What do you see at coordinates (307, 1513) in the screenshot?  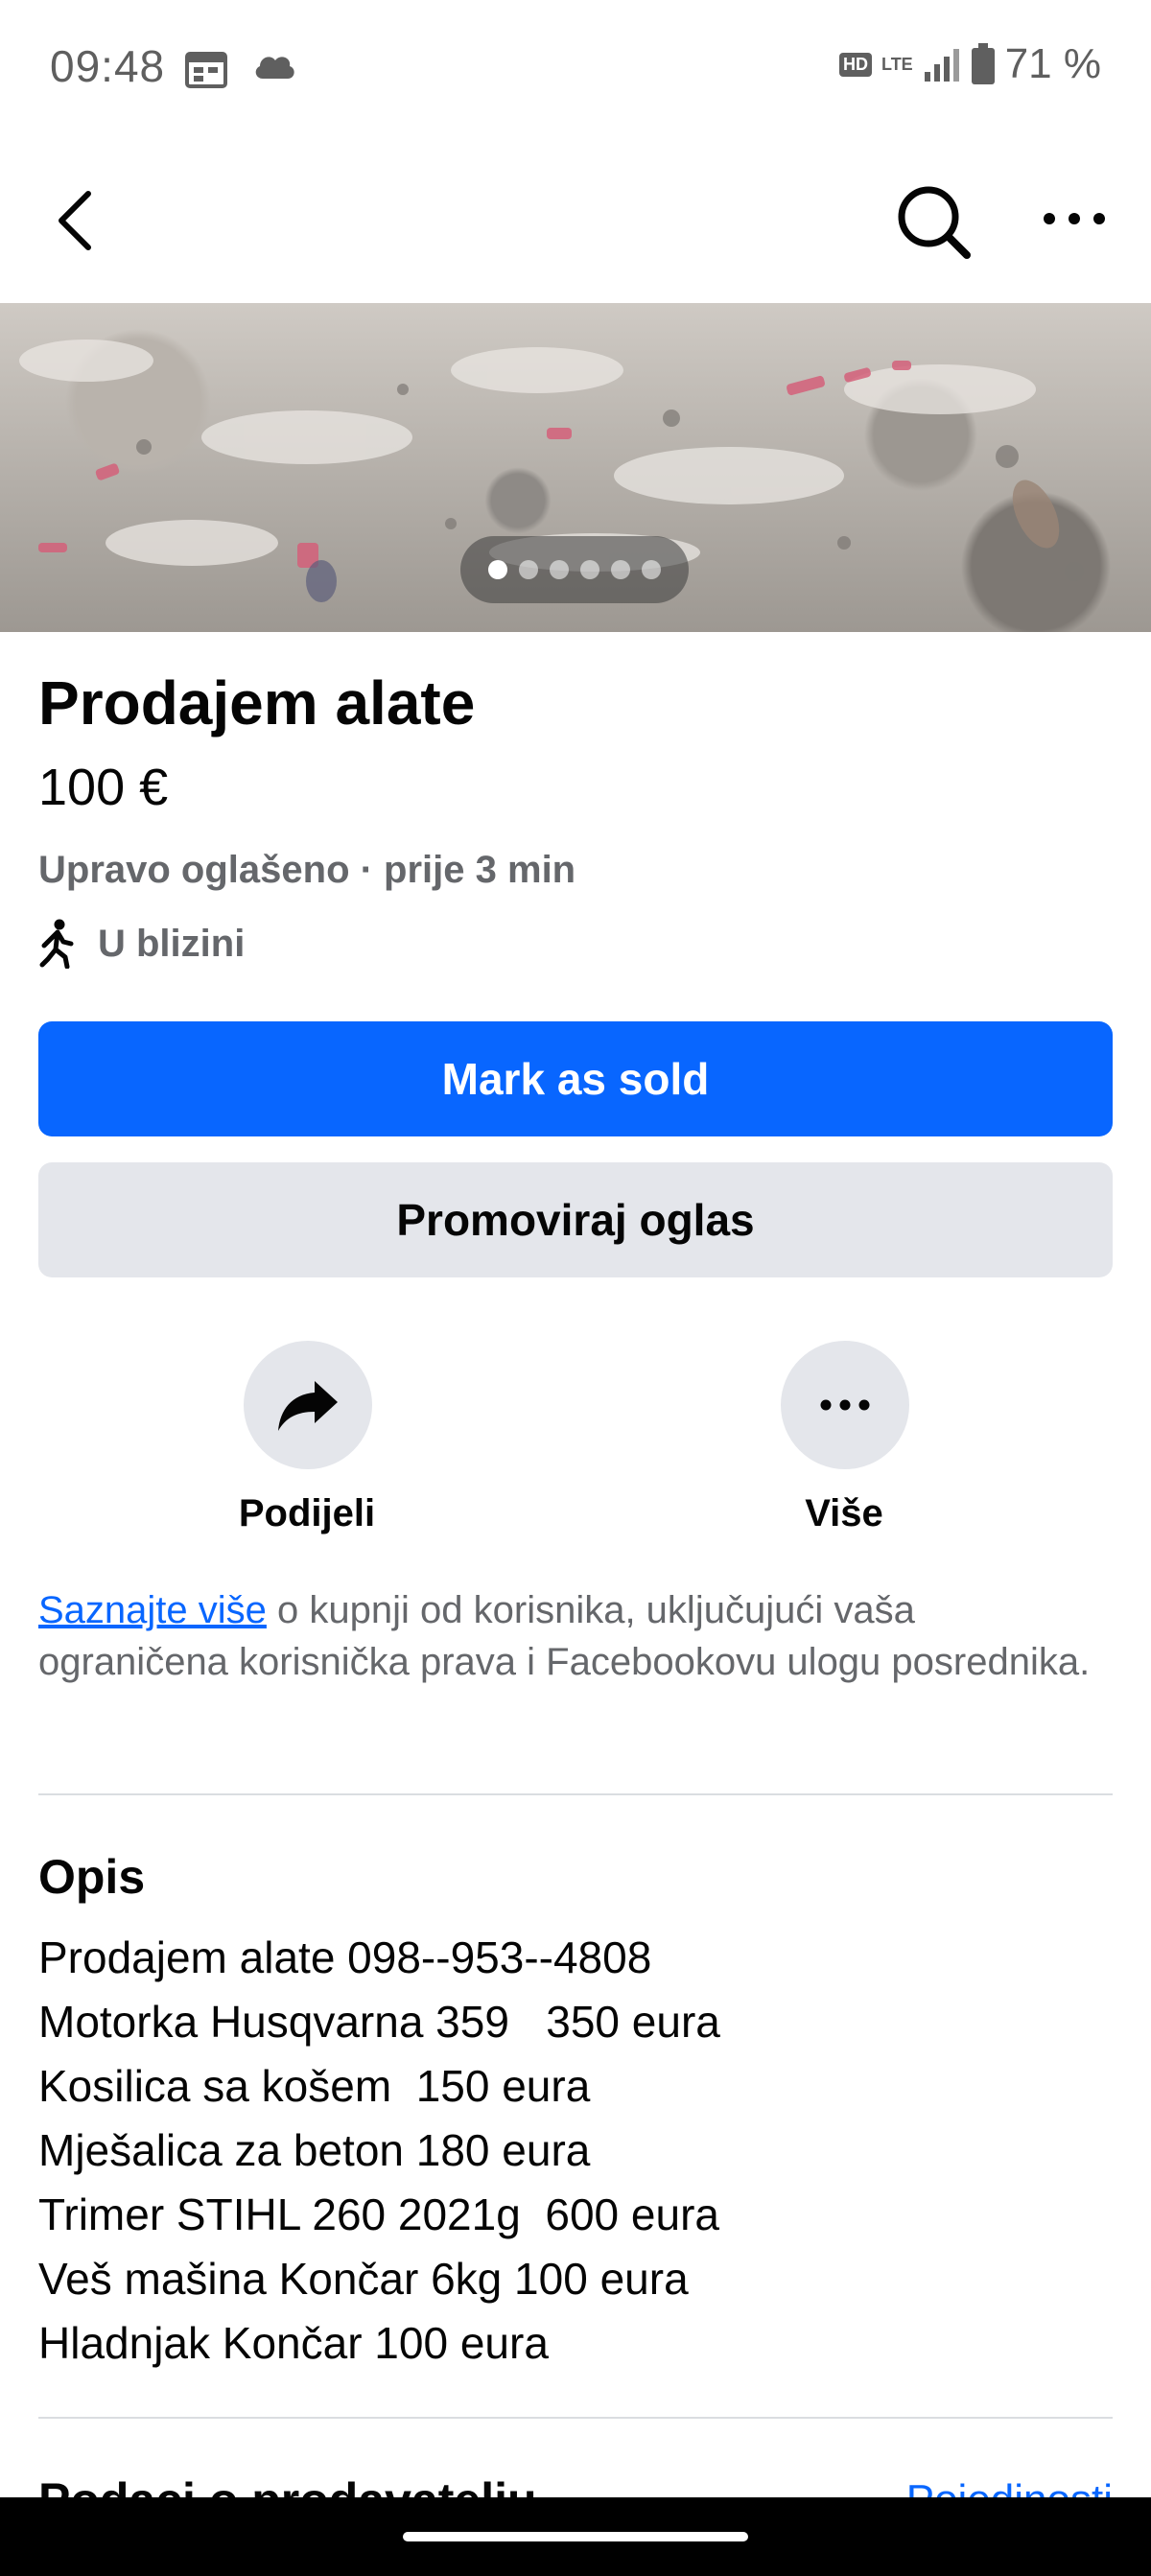 I see `share-label: Podijeli` at bounding box center [307, 1513].